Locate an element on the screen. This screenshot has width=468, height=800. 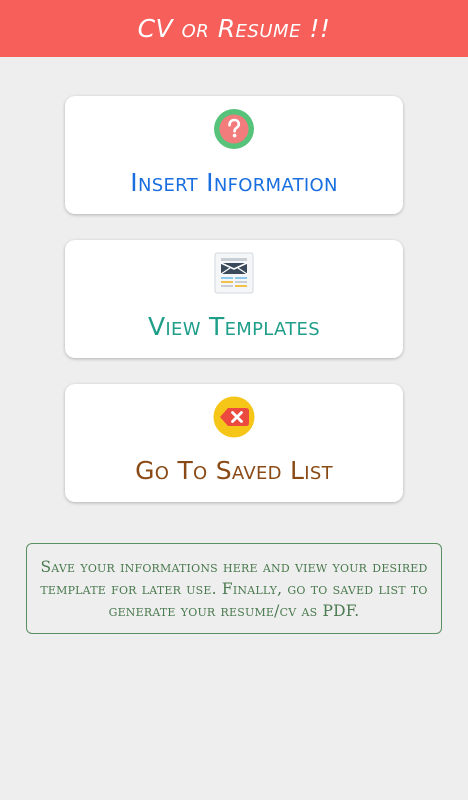
question-mark-icon is located at coordinates (234, 129).